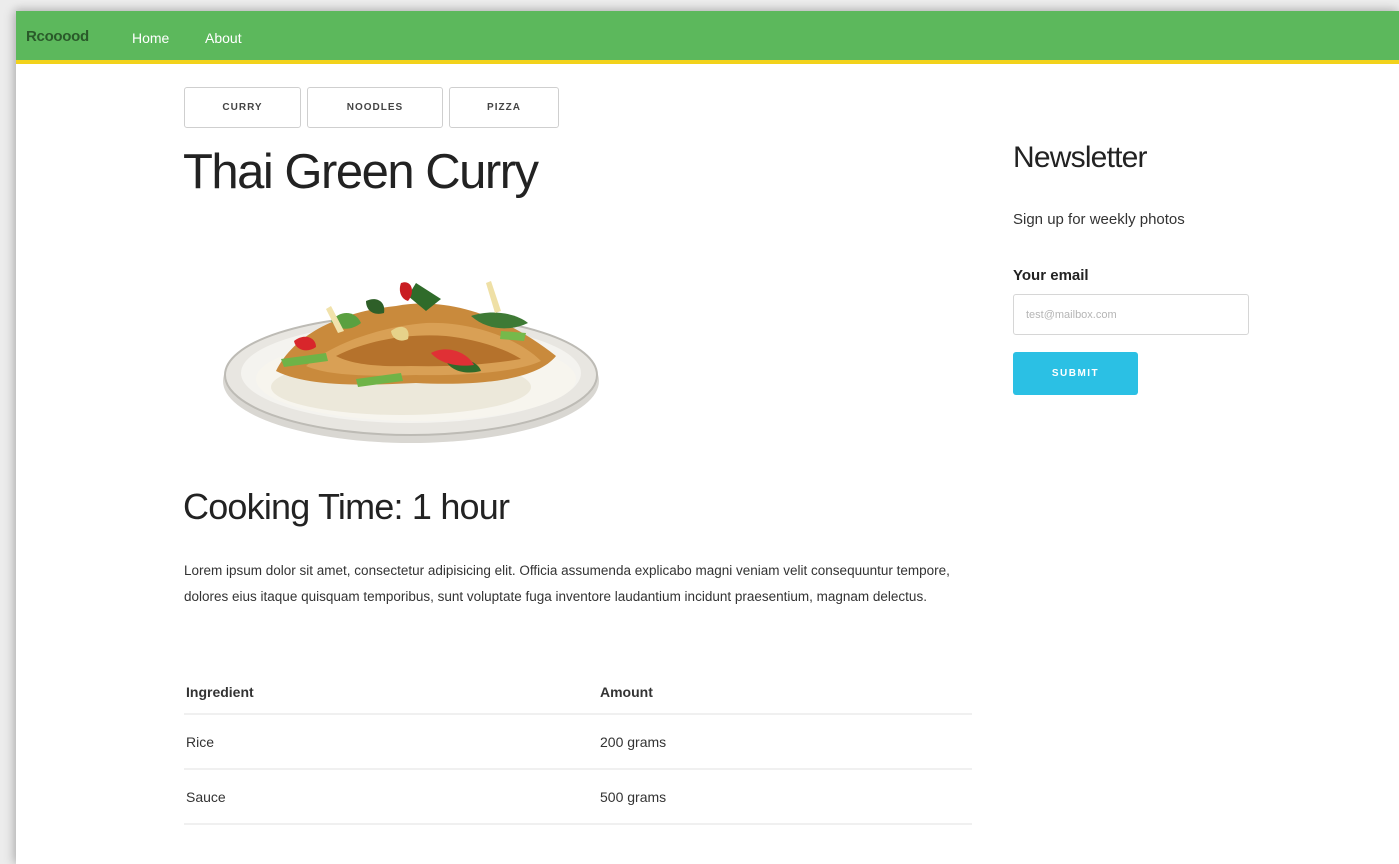 This screenshot has width=1399, height=864. Describe the element at coordinates (1075, 373) in the screenshot. I see `submit-button: SUBMIT` at that location.